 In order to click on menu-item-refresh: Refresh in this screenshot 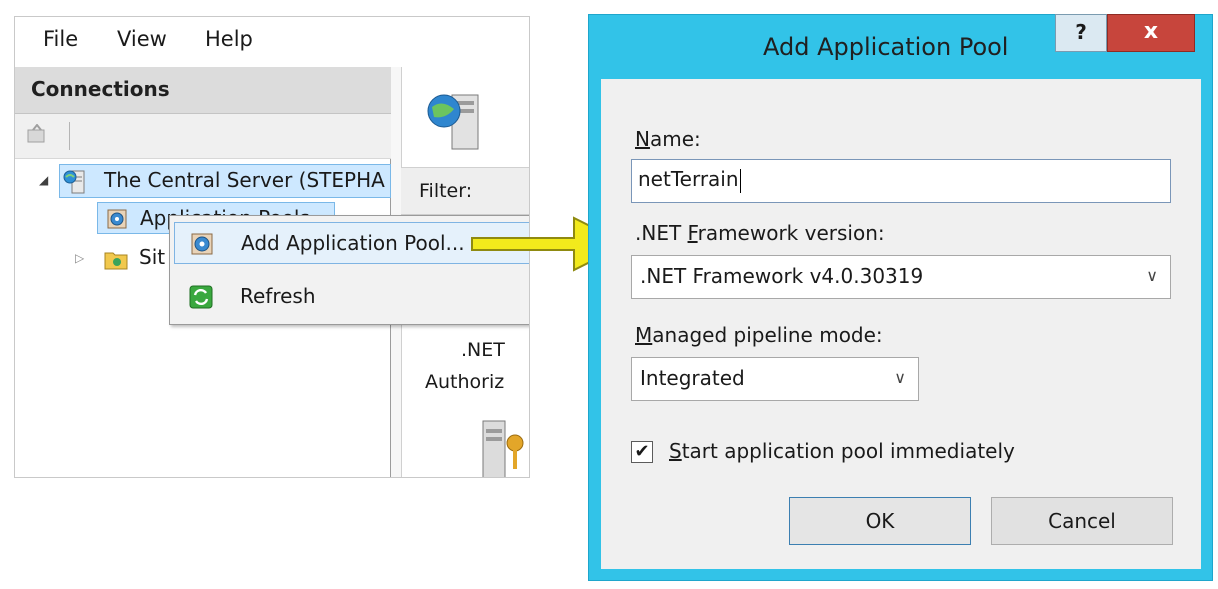, I will do `click(351, 297)`.